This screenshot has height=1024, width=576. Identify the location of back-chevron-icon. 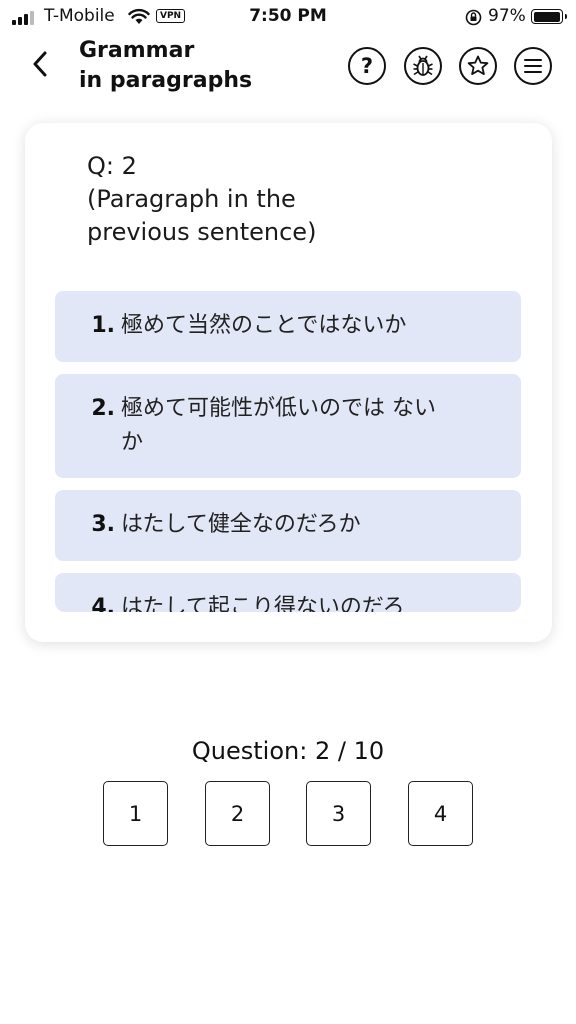
(40, 64).